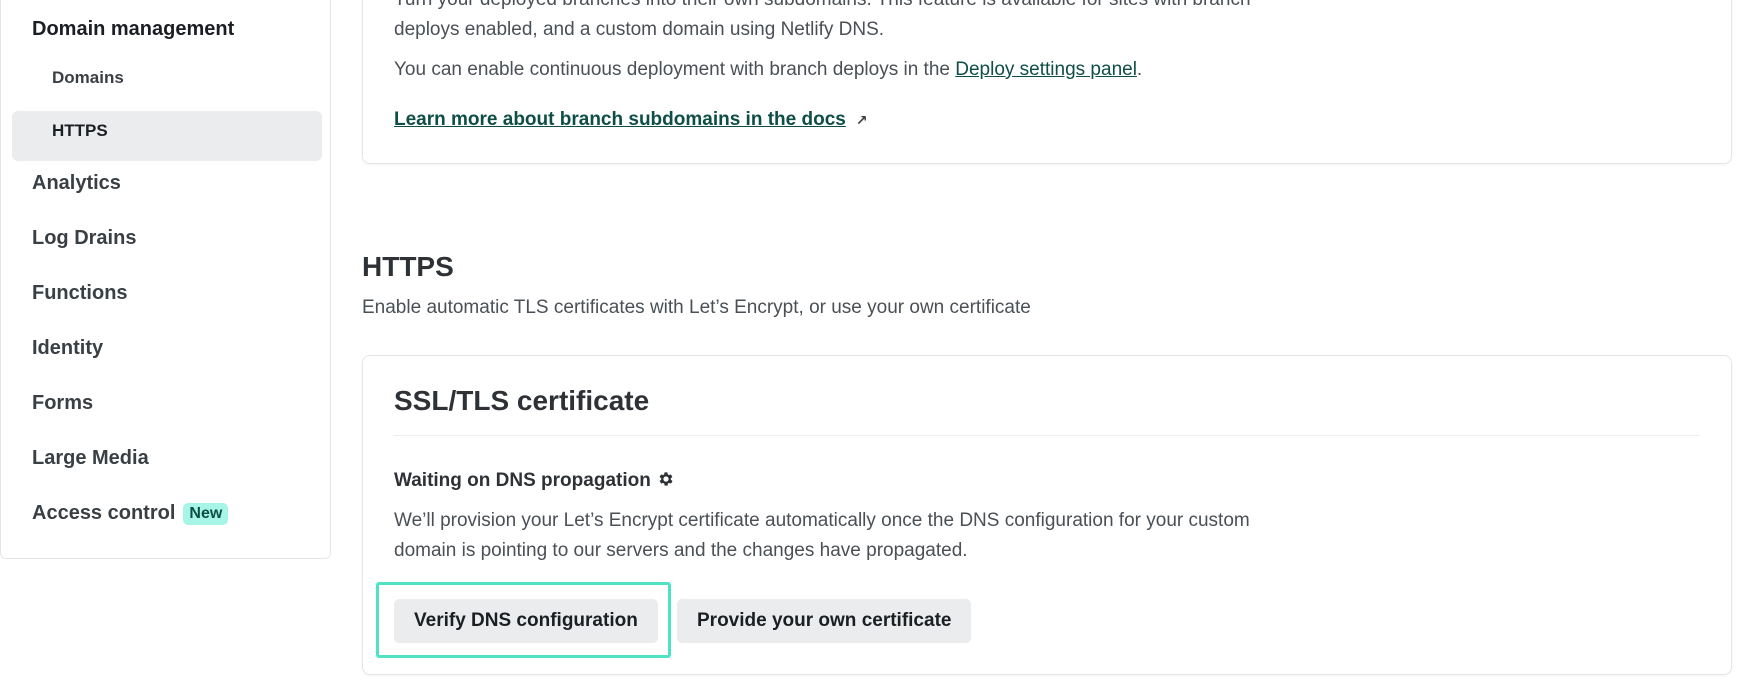  Describe the element at coordinates (1046, 69) in the screenshot. I see `deploy-settings-link: Deploy settings panel` at that location.